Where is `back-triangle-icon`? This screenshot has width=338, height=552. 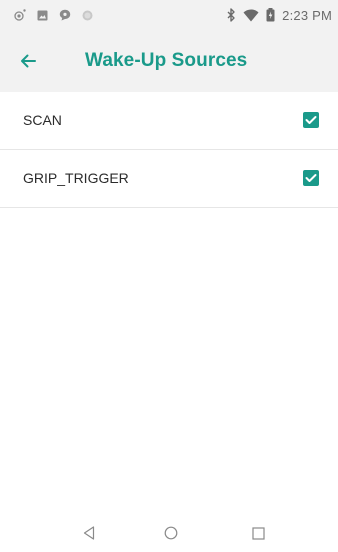
back-triangle-icon is located at coordinates (89, 533).